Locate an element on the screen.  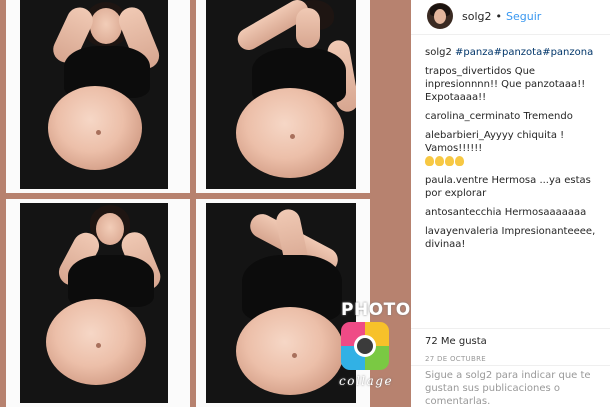
comment: alebarbieri_Ayyyy chiquita ! Vamos!!!!!! is located at coordinates (516, 148).